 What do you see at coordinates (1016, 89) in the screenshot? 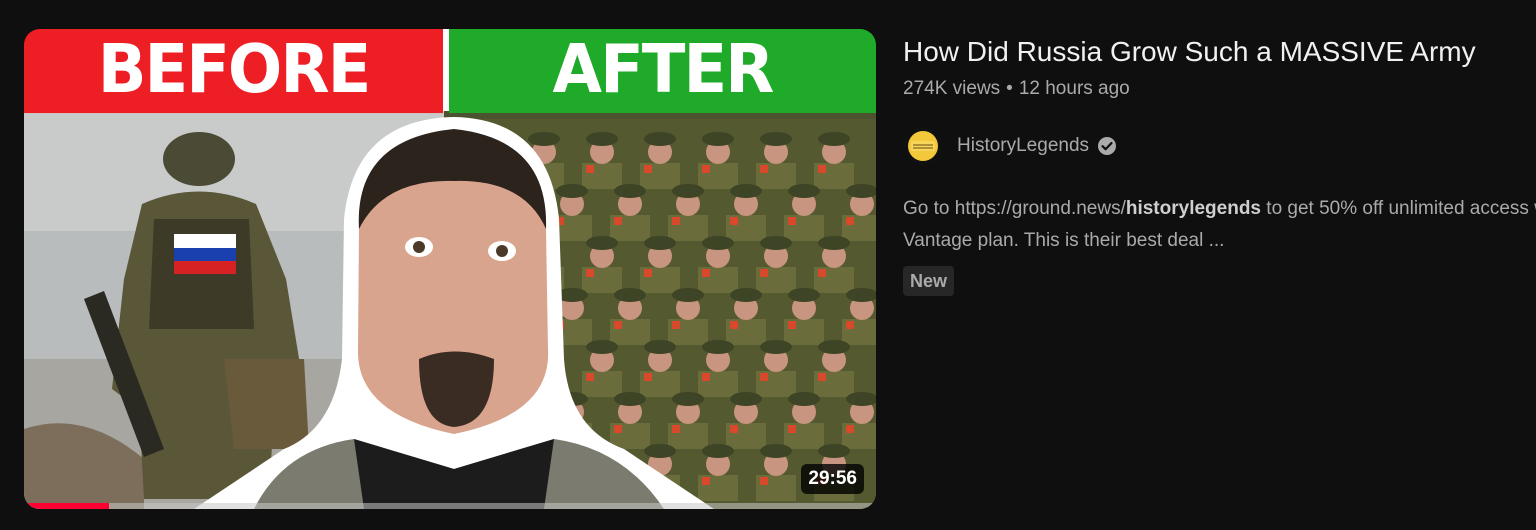
I see `video-metadata: 274K views • 12 hours ago` at bounding box center [1016, 89].